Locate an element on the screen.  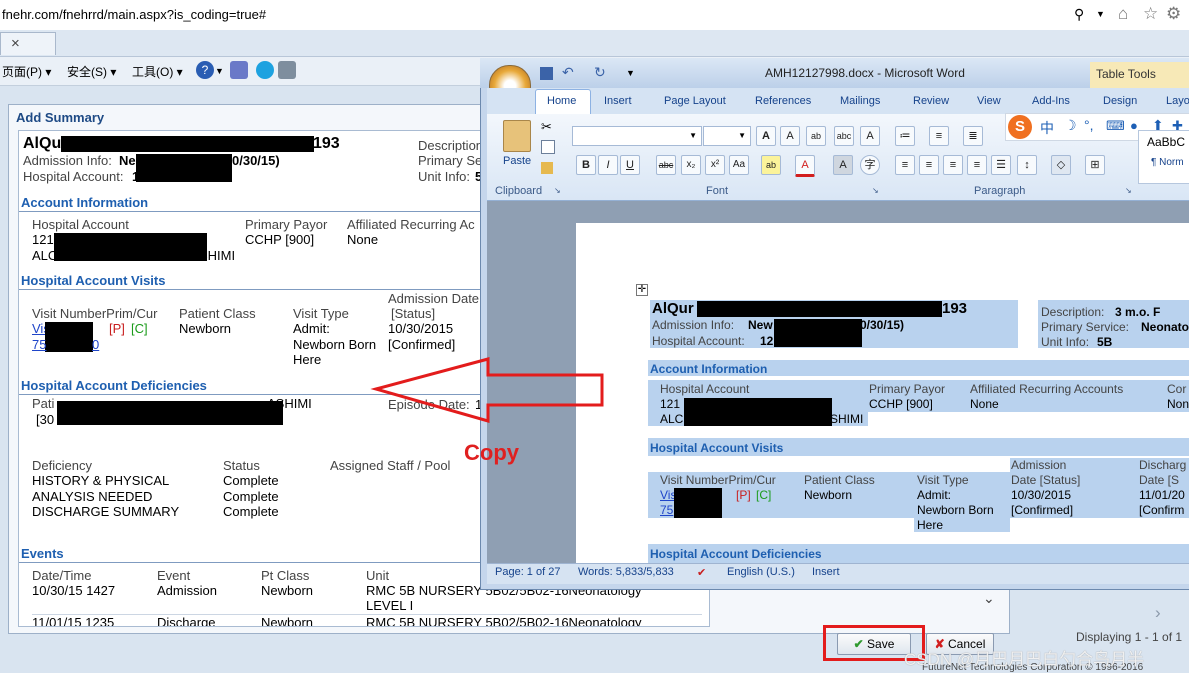
sogou-ime-icon: S is located at coordinates (1020, 127).